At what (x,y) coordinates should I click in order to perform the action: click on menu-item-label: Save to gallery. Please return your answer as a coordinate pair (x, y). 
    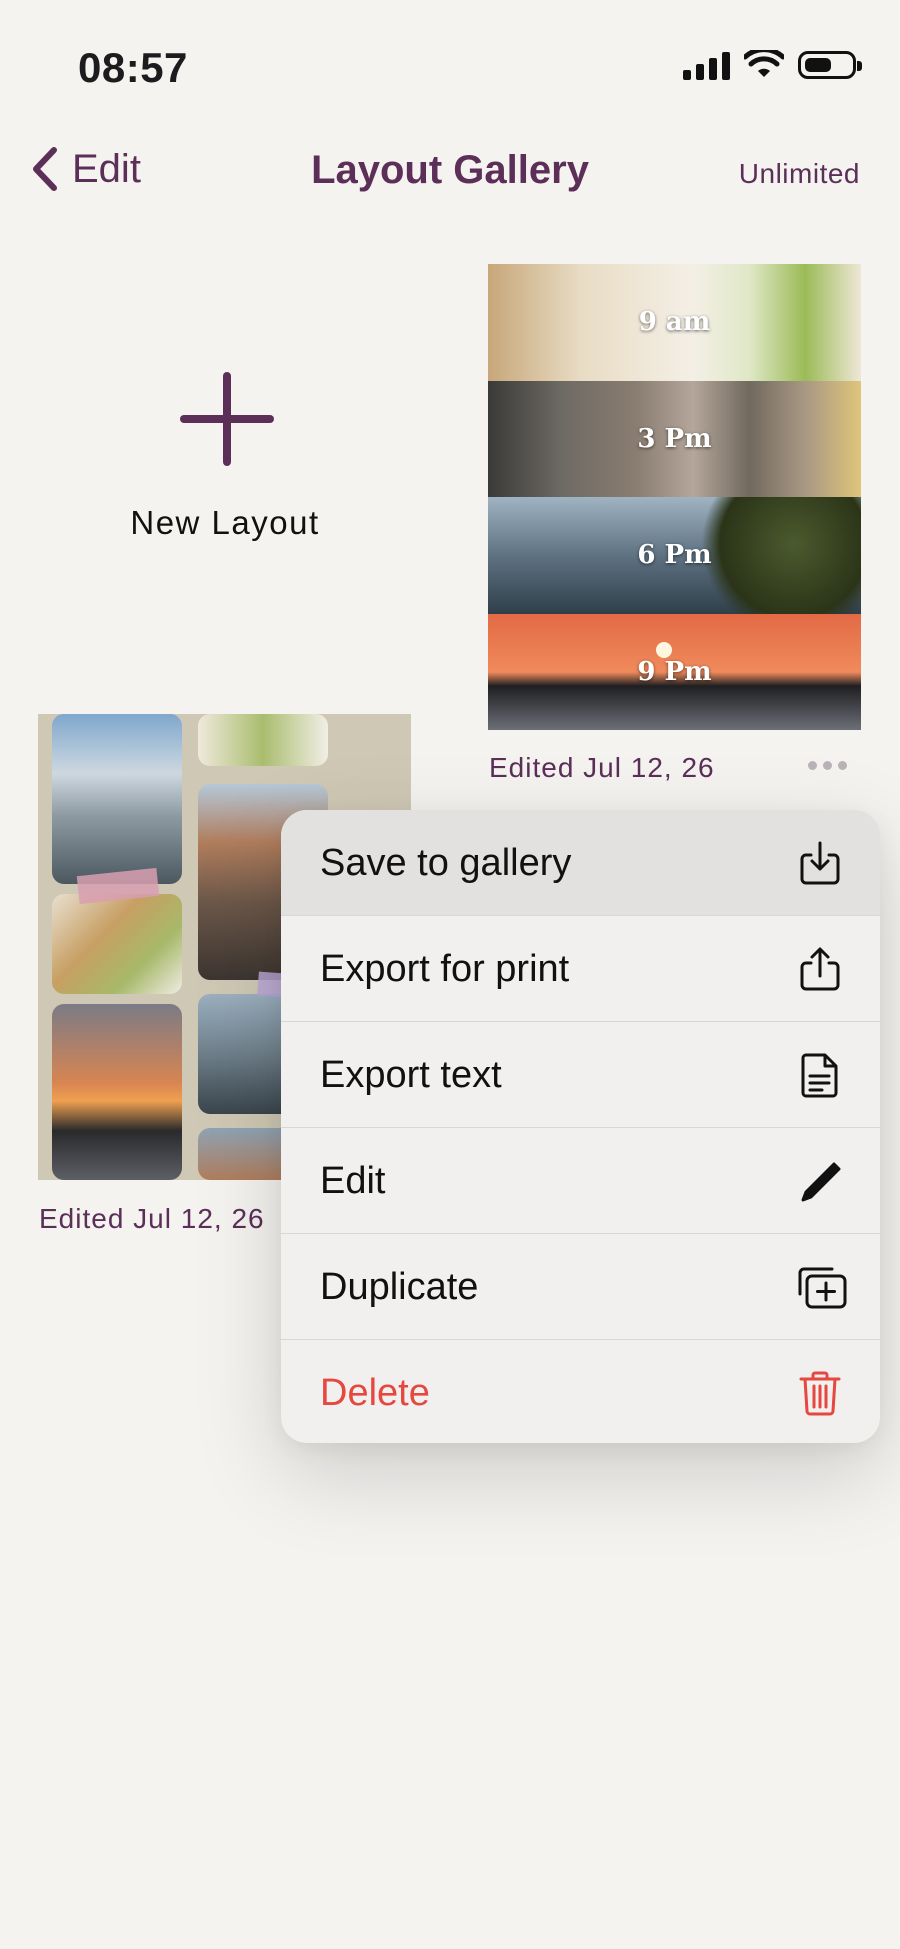
    Looking at the image, I should click on (446, 863).